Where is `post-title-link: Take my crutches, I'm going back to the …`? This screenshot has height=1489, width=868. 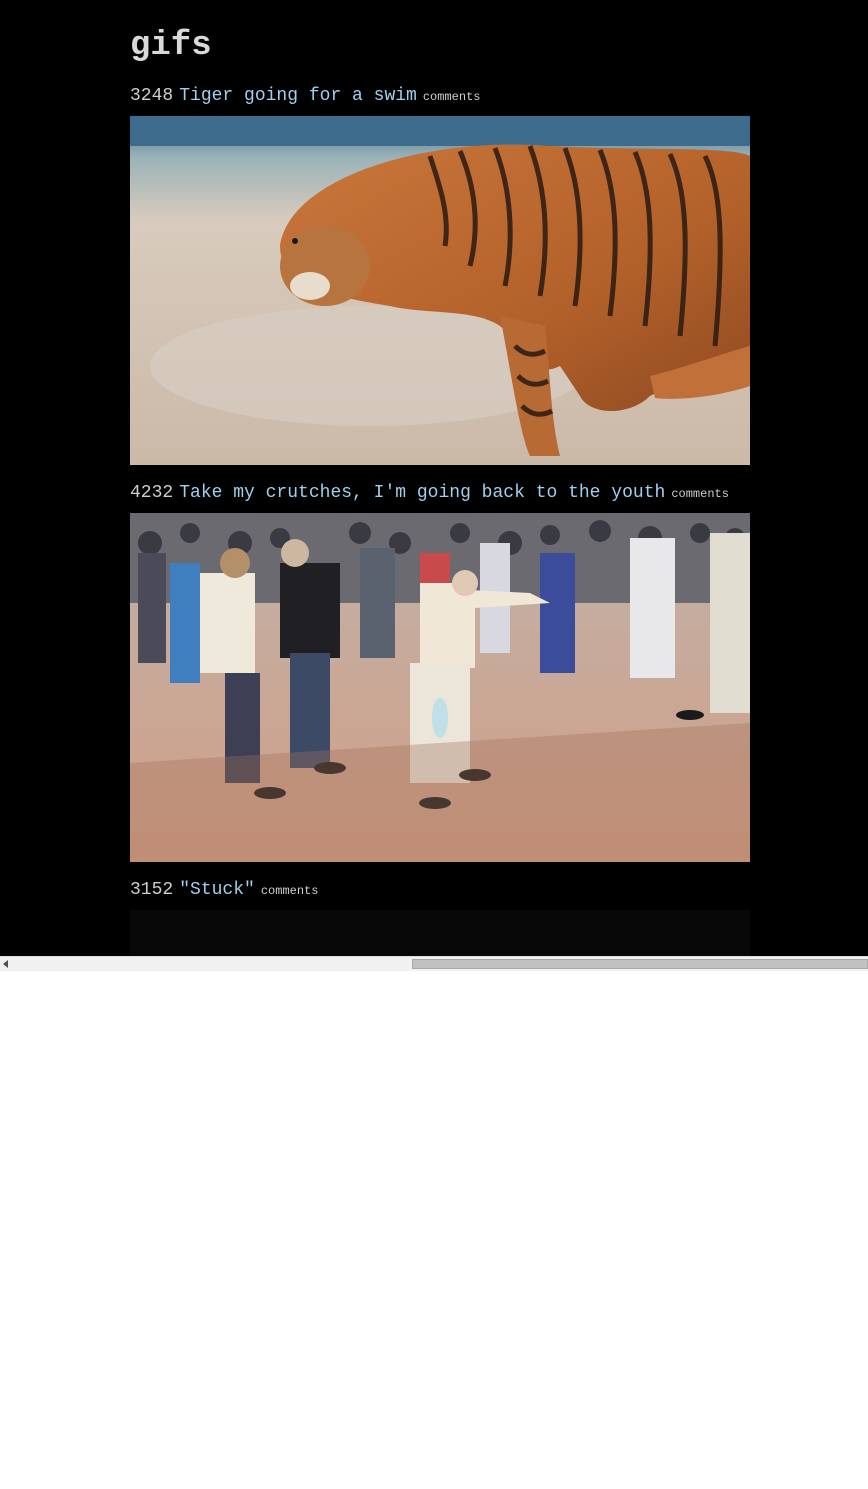 post-title-link: Take my crutches, I'm going back to the … is located at coordinates (422, 493).